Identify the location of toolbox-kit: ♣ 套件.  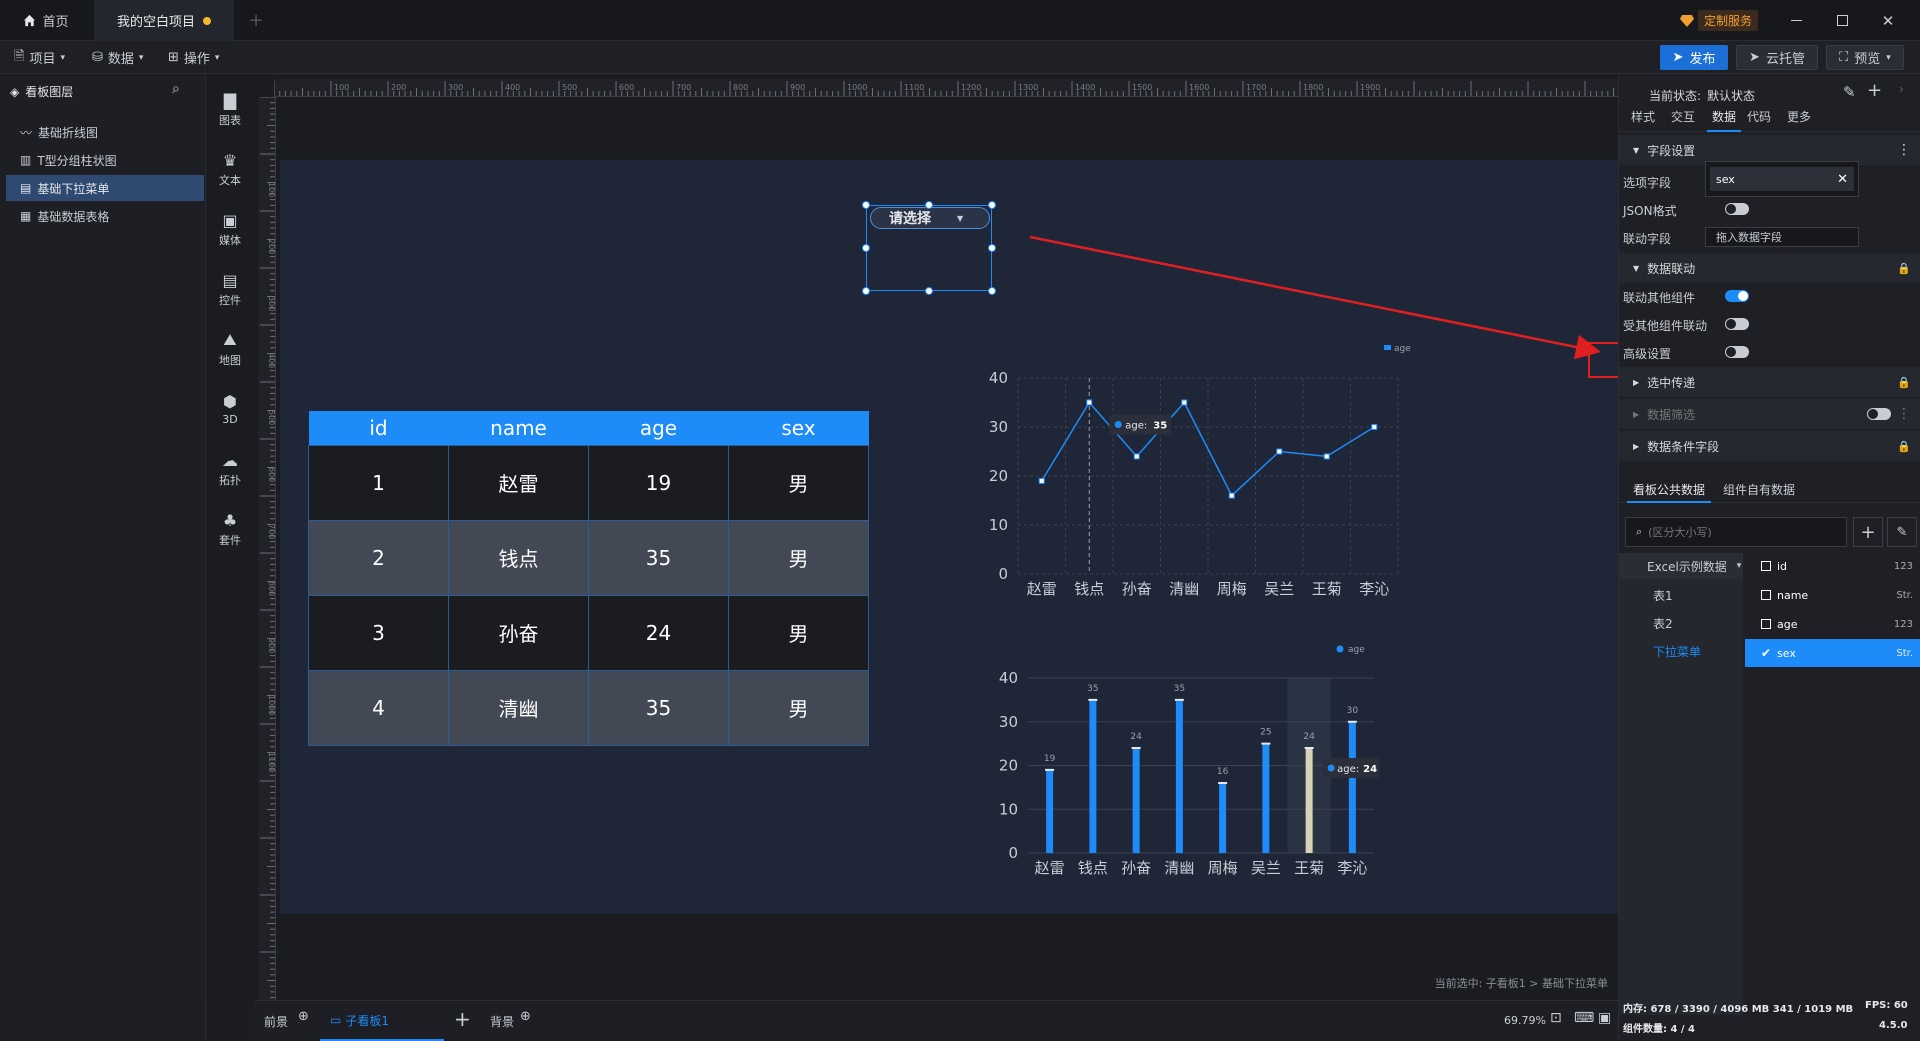
(230, 529).